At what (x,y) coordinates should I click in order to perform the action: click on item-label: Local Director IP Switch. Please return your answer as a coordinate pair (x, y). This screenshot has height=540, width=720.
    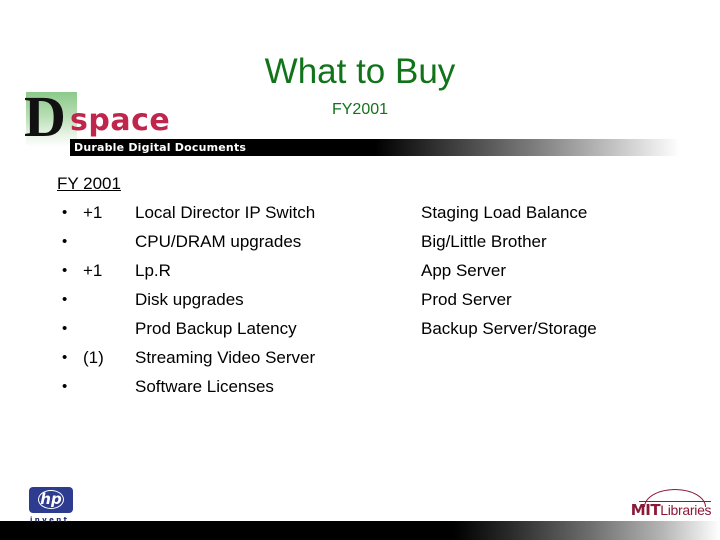
    Looking at the image, I should click on (225, 212).